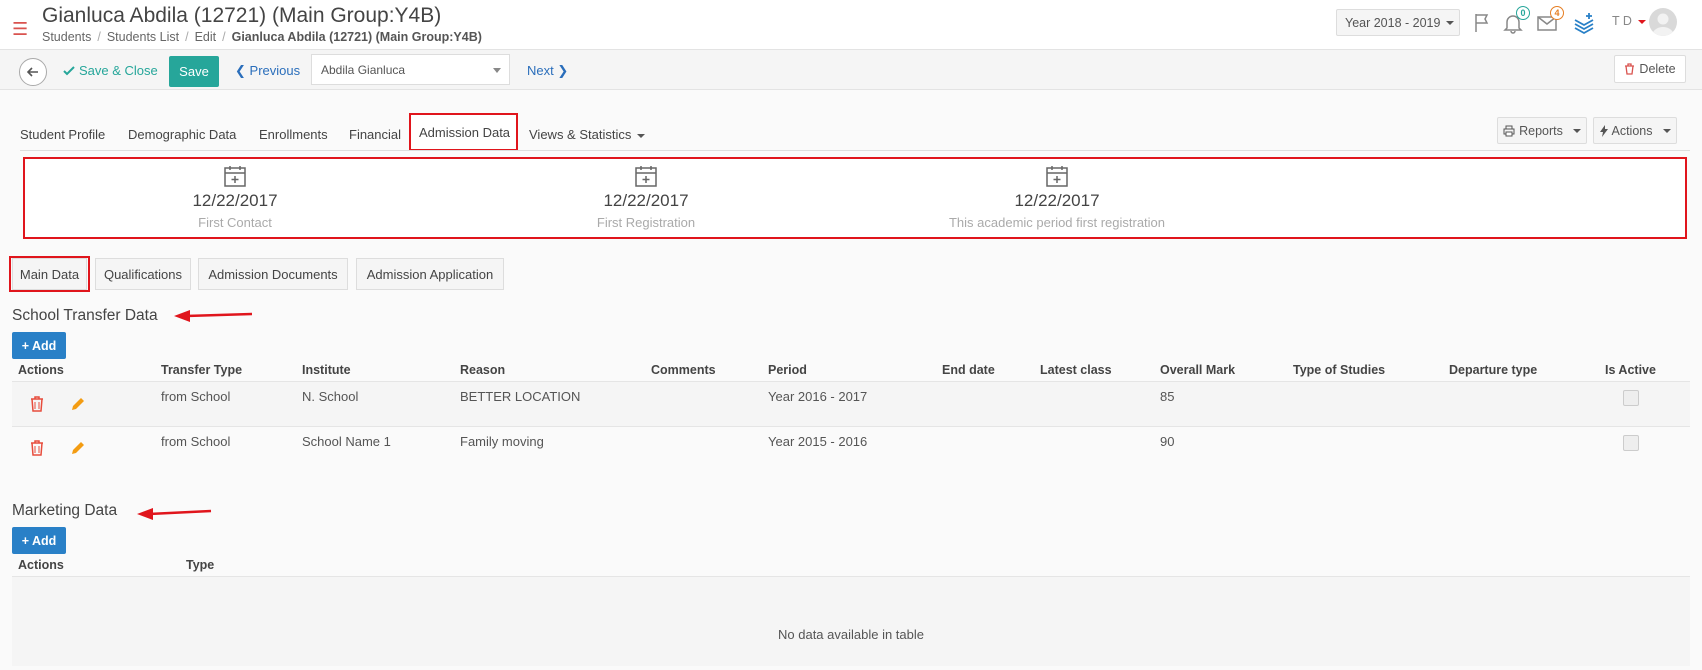 The height and width of the screenshot is (670, 1702). Describe the element at coordinates (200, 565) in the screenshot. I see `column-header: Type` at that location.